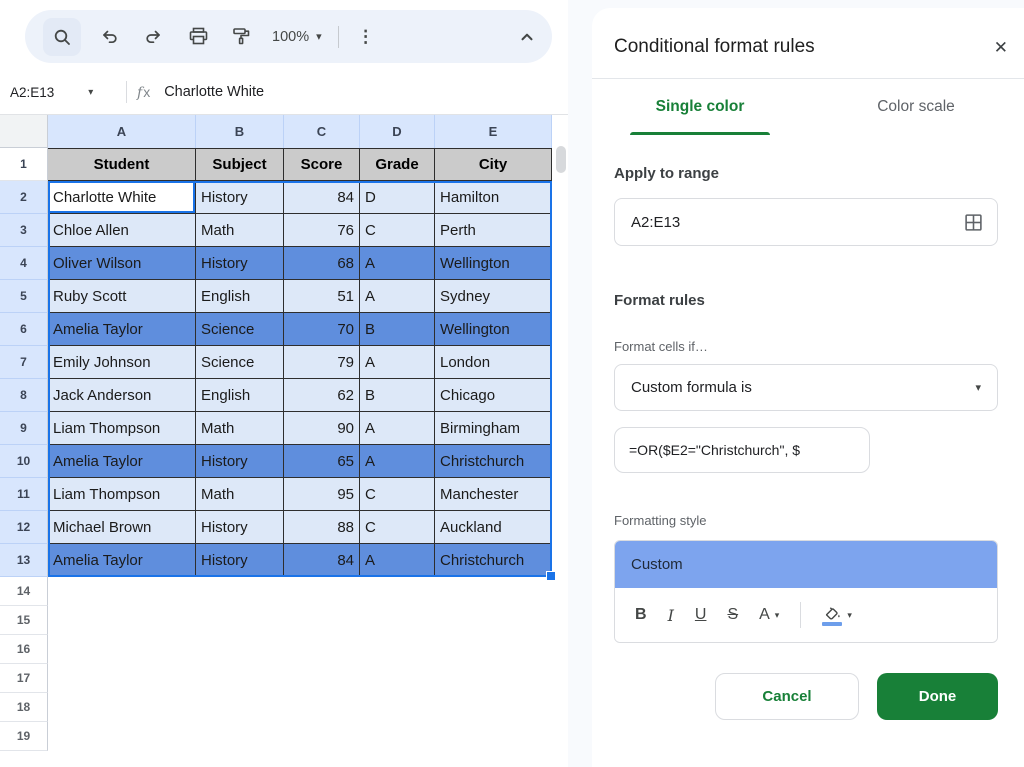 Image resolution: width=1024 pixels, height=767 pixels. Describe the element at coordinates (1001, 48) in the screenshot. I see `close-icon: ✕` at that location.